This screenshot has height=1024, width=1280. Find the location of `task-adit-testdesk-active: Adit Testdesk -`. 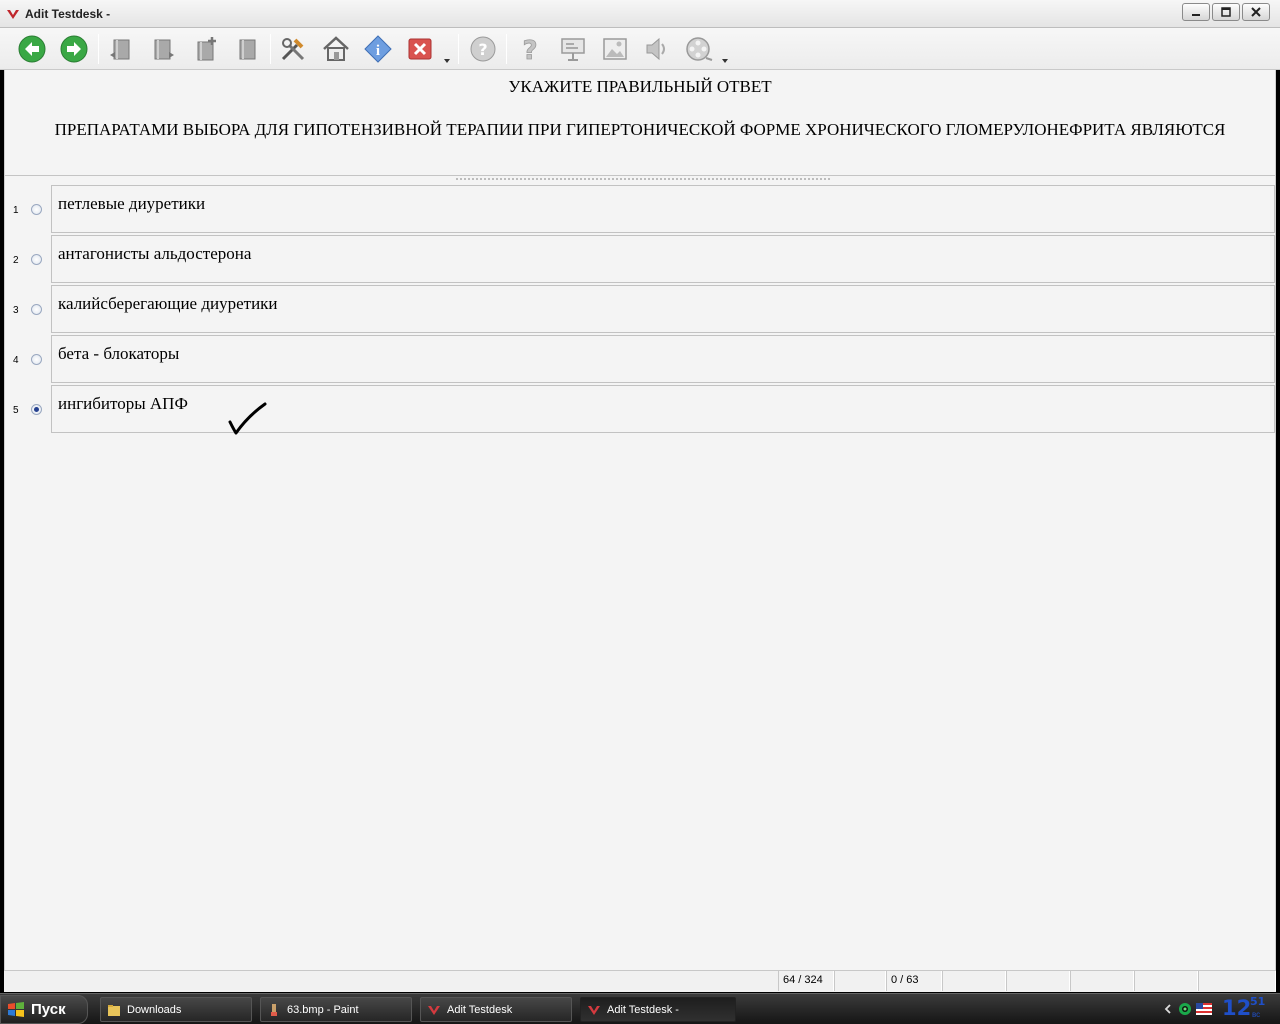

task-adit-testdesk-active: Adit Testdesk - is located at coordinates (658, 1009).